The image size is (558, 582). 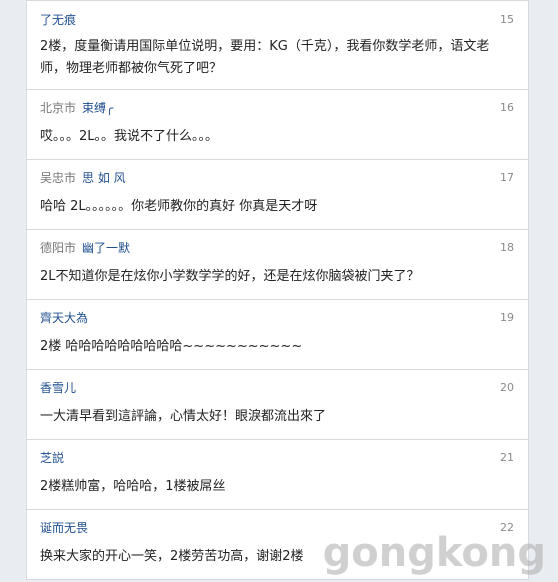 I want to click on floor-number: 15, so click(x=507, y=19).